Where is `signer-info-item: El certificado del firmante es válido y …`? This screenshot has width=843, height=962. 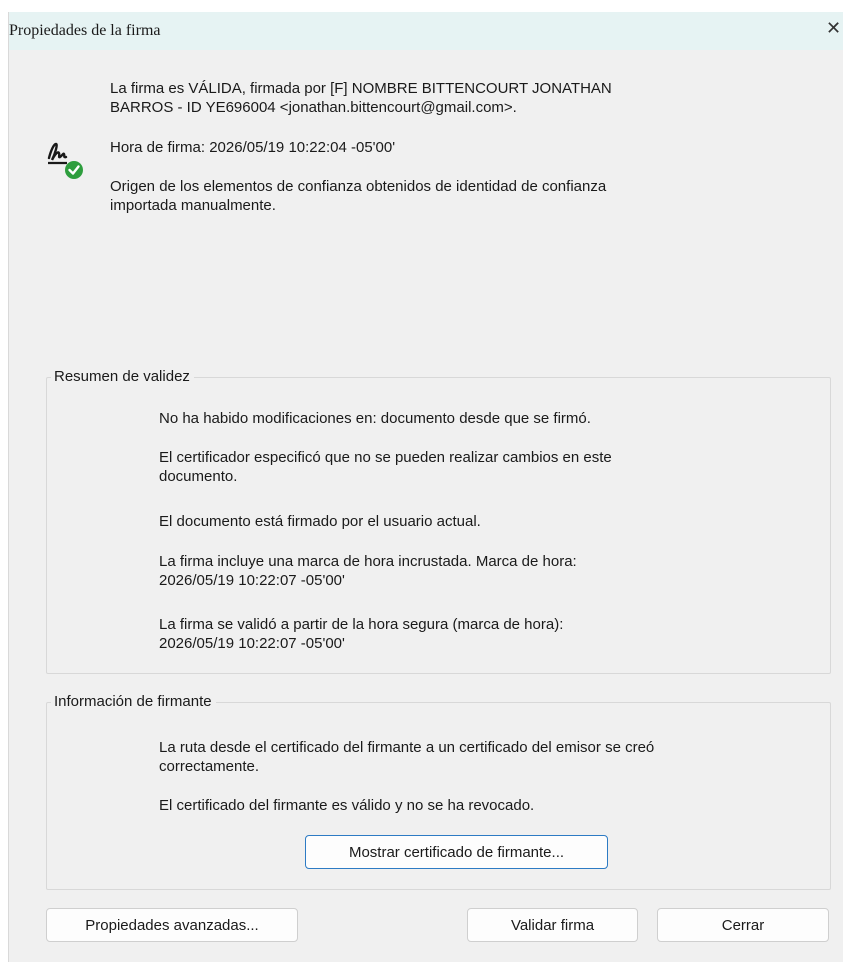 signer-info-item: El certificado del firmante es válido y … is located at coordinates (347, 805).